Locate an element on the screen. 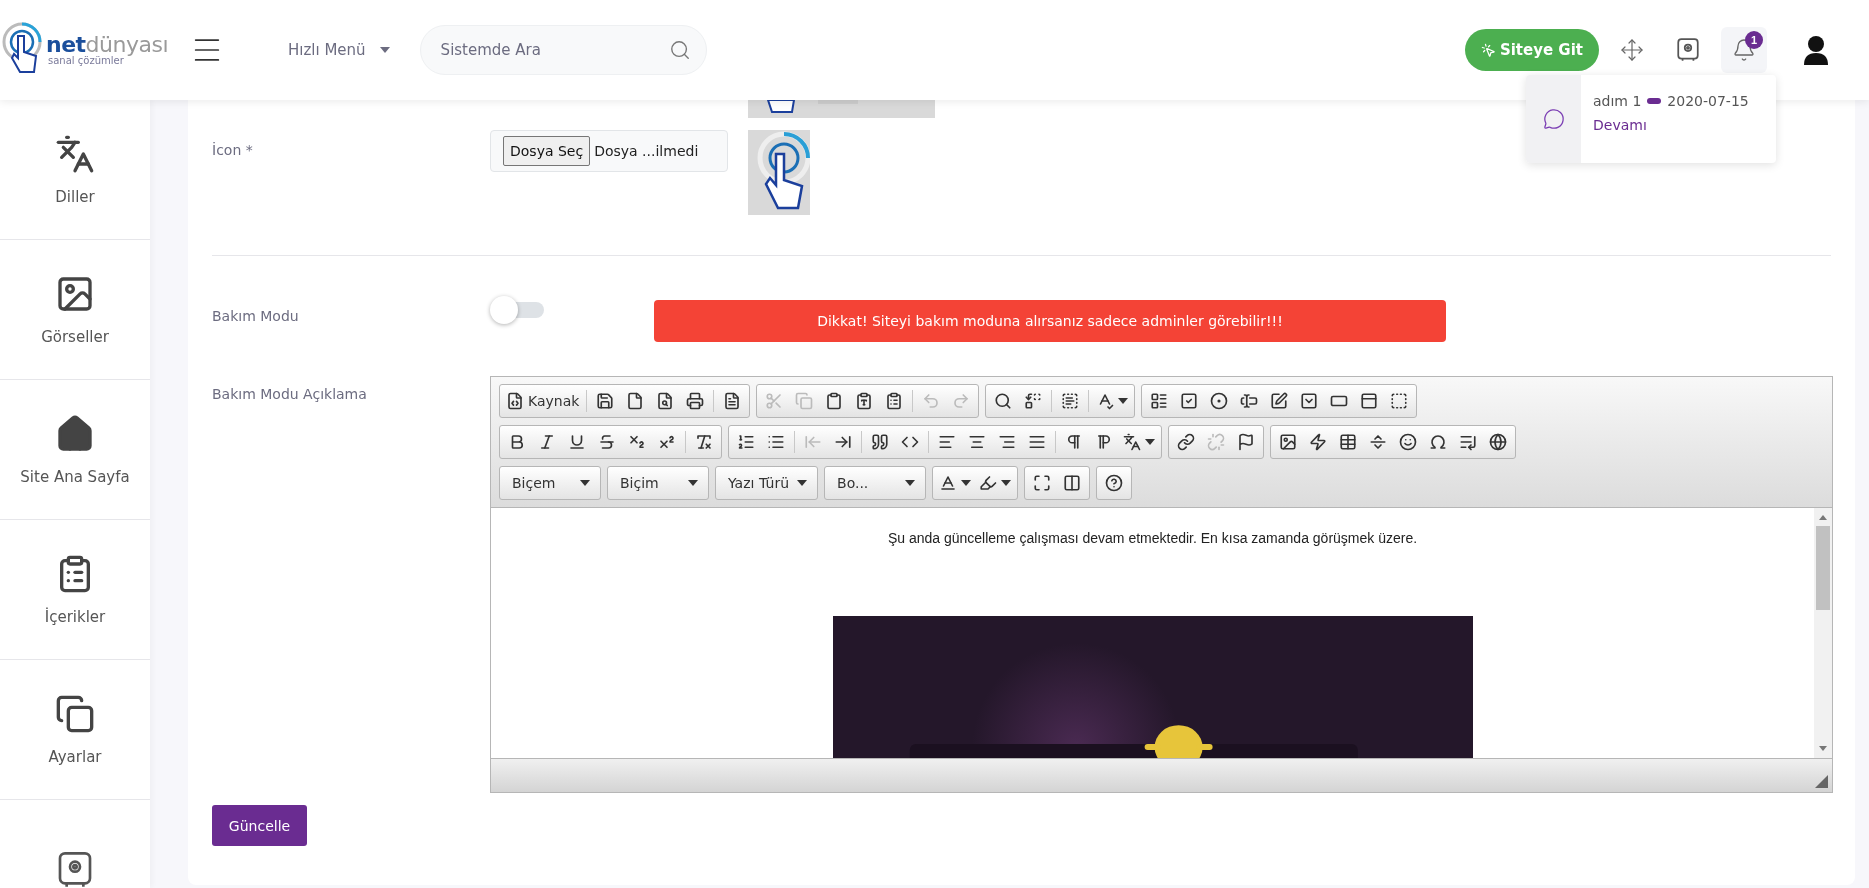 The image size is (1869, 888). read-more-link: Devamı is located at coordinates (1671, 125).